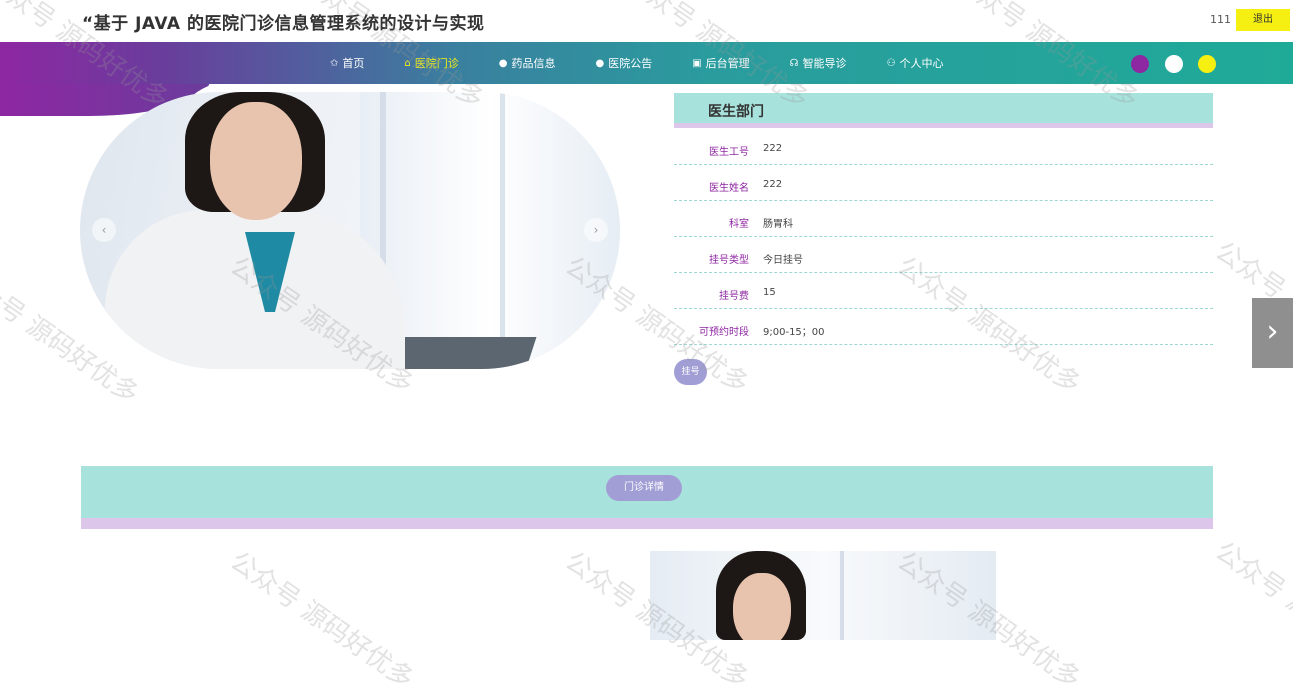 This screenshot has width=1293, height=696. What do you see at coordinates (729, 260) in the screenshot?
I see `field-label: 挂号类型` at bounding box center [729, 260].